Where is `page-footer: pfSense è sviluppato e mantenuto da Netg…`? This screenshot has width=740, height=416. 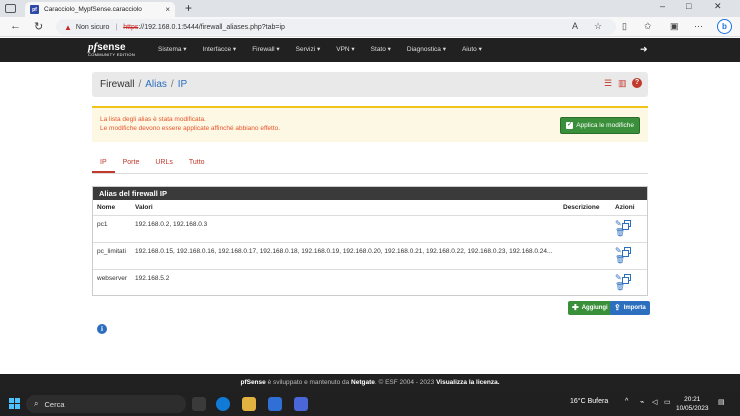 page-footer: pfSense è sviluppato e mantenuto da Netg… is located at coordinates (370, 383).